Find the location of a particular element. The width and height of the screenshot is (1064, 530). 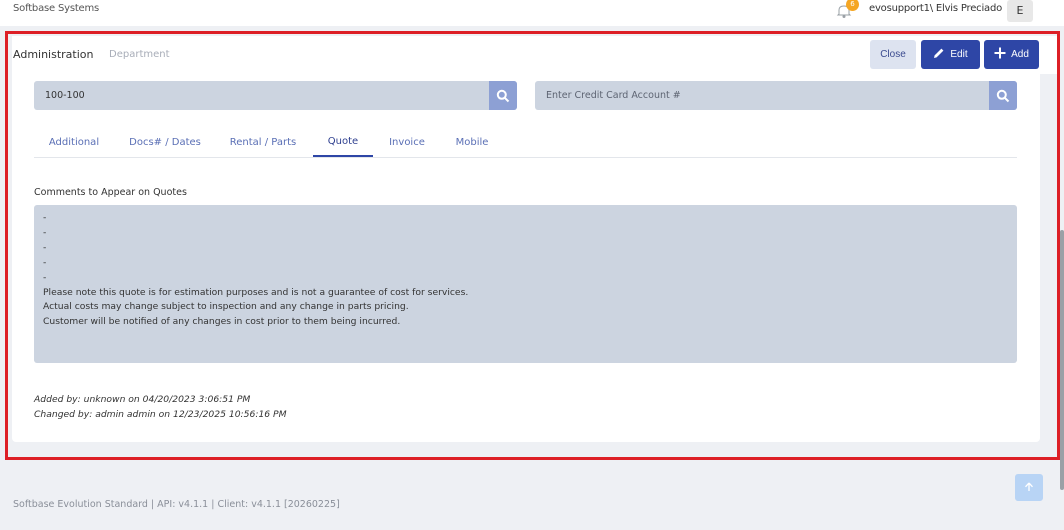

arrow-up-icon is located at coordinates (1029, 488).